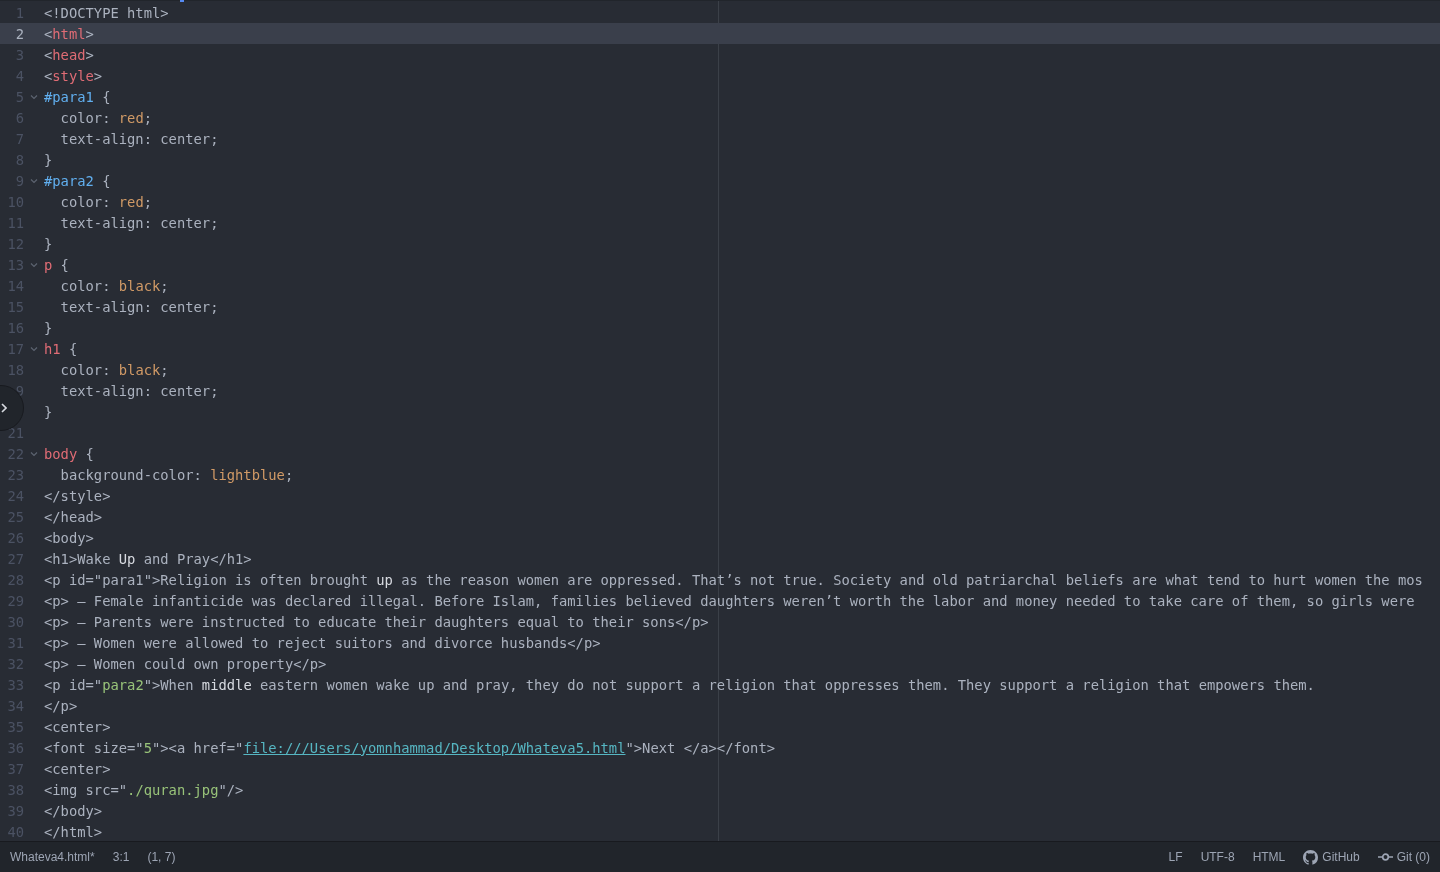  Describe the element at coordinates (1385, 857) in the screenshot. I see `commit-icon` at that location.